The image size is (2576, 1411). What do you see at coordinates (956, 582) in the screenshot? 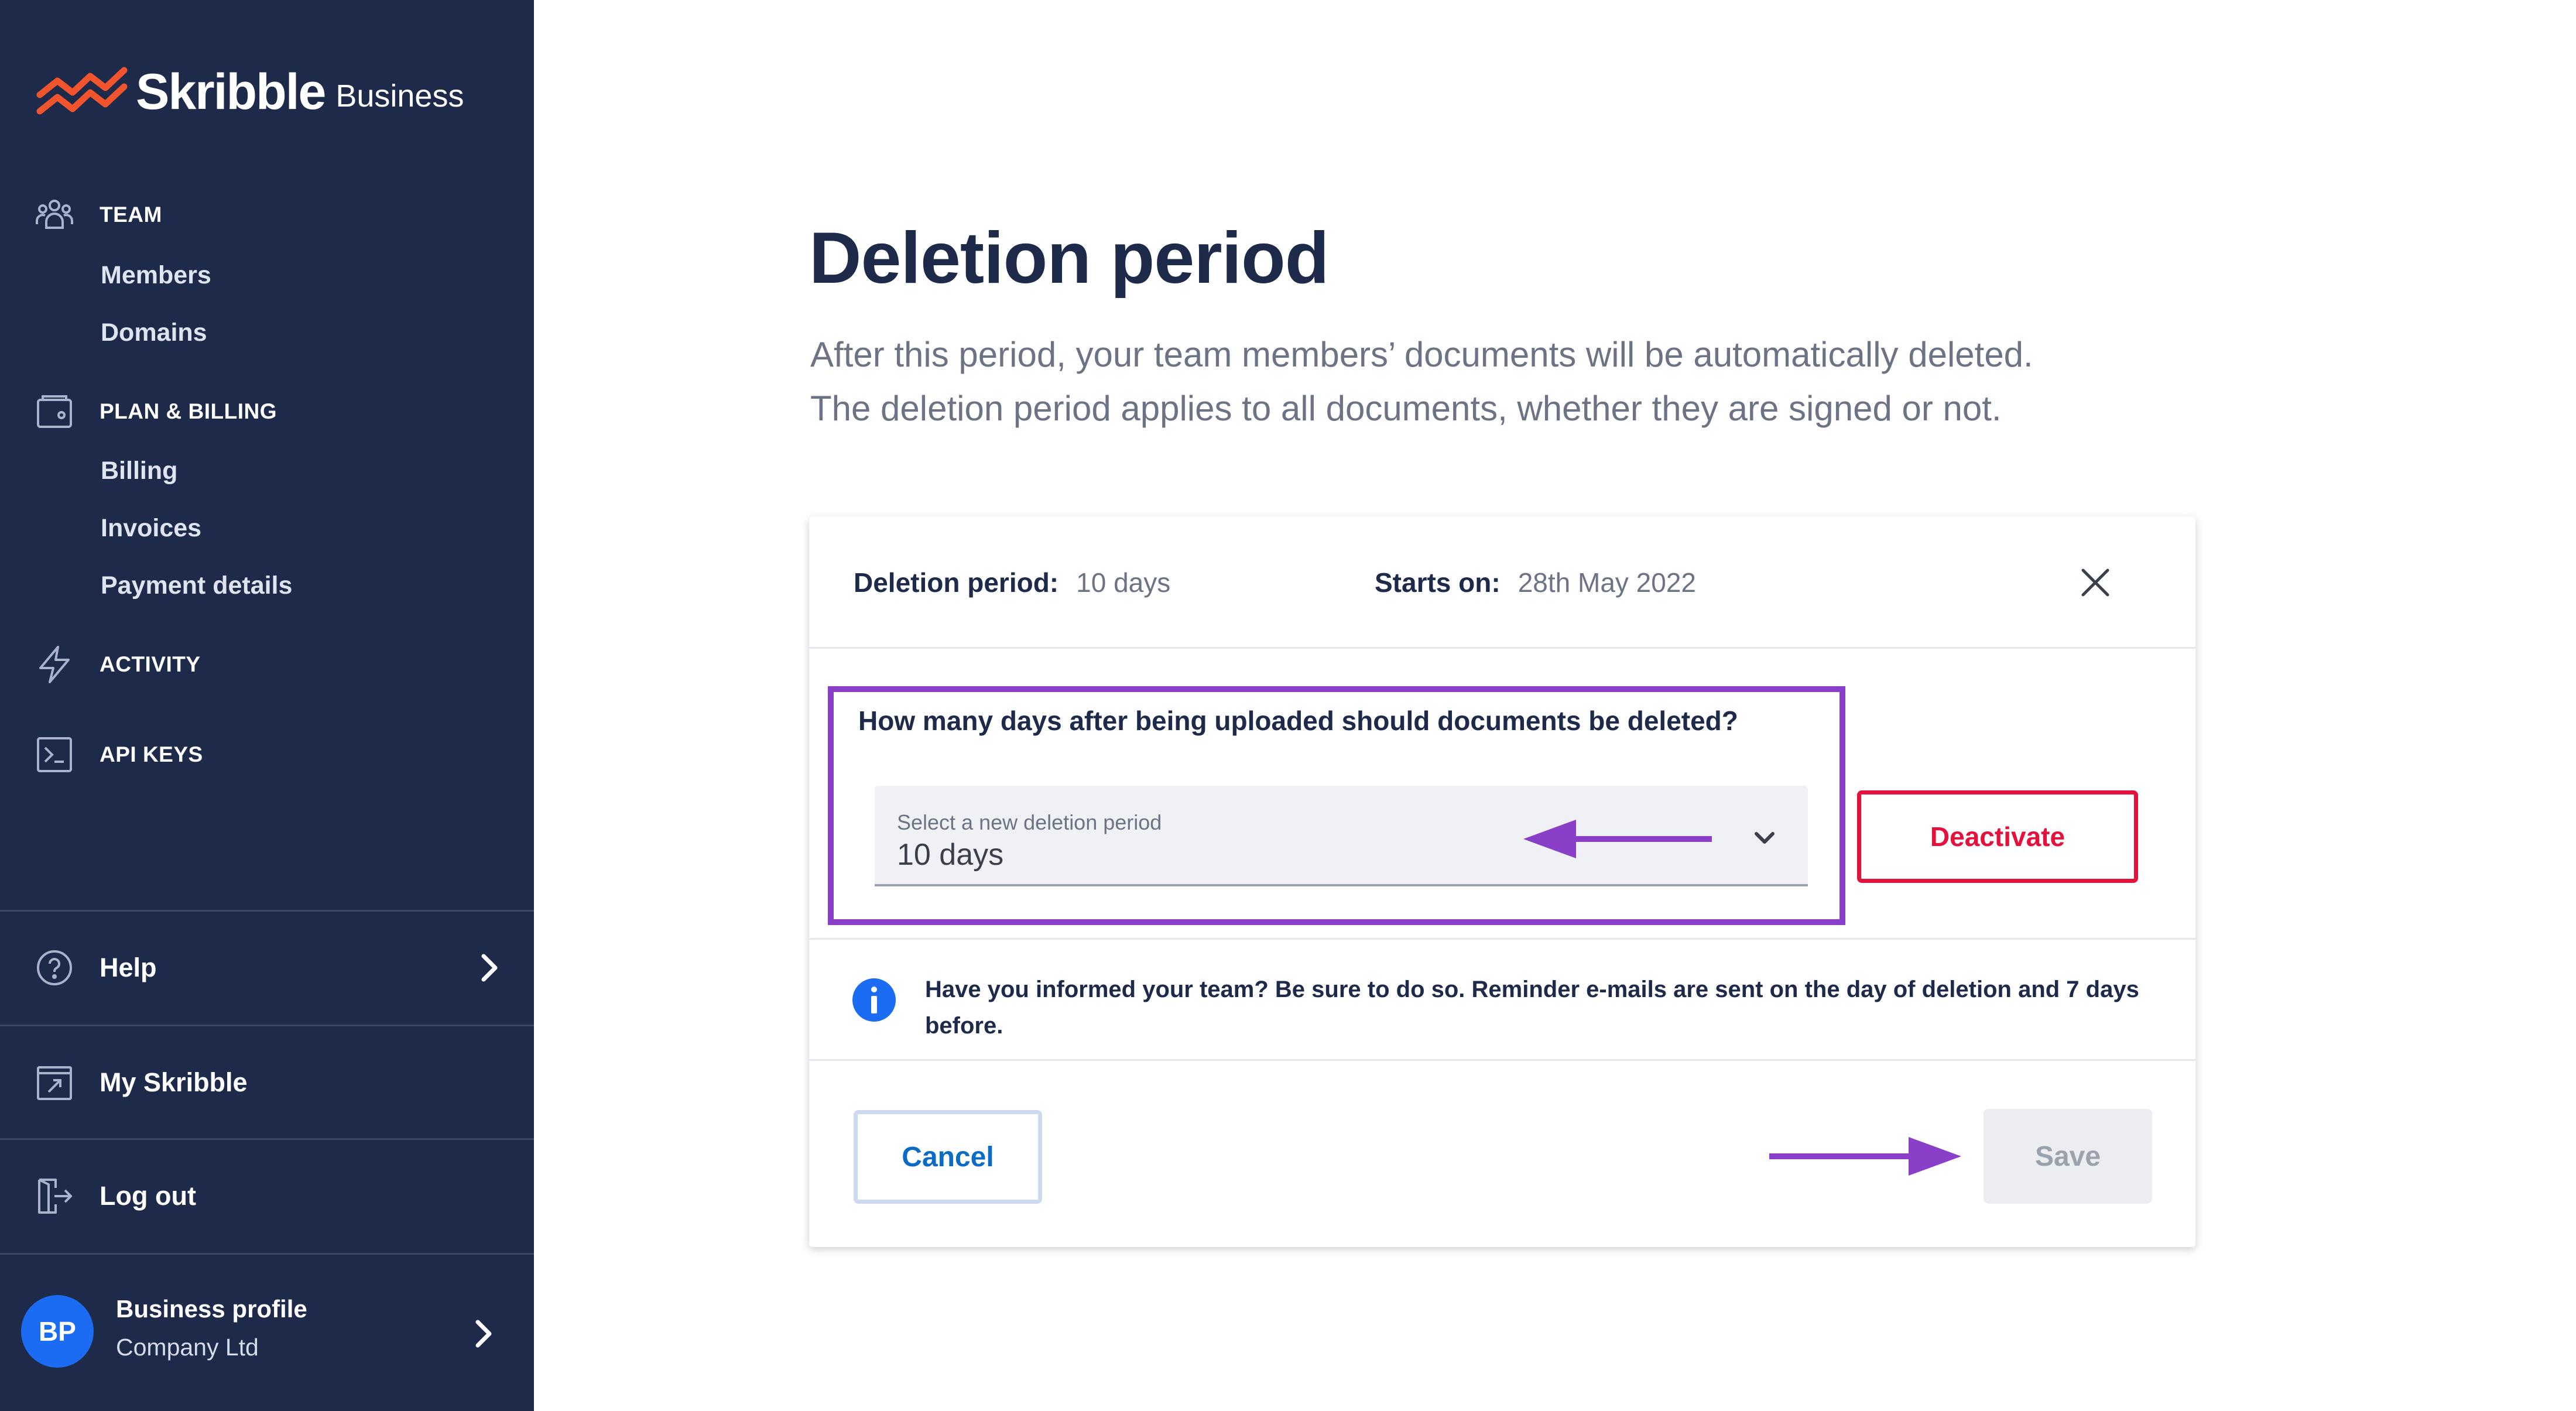
I see `current-period-label: Deletion period:` at bounding box center [956, 582].